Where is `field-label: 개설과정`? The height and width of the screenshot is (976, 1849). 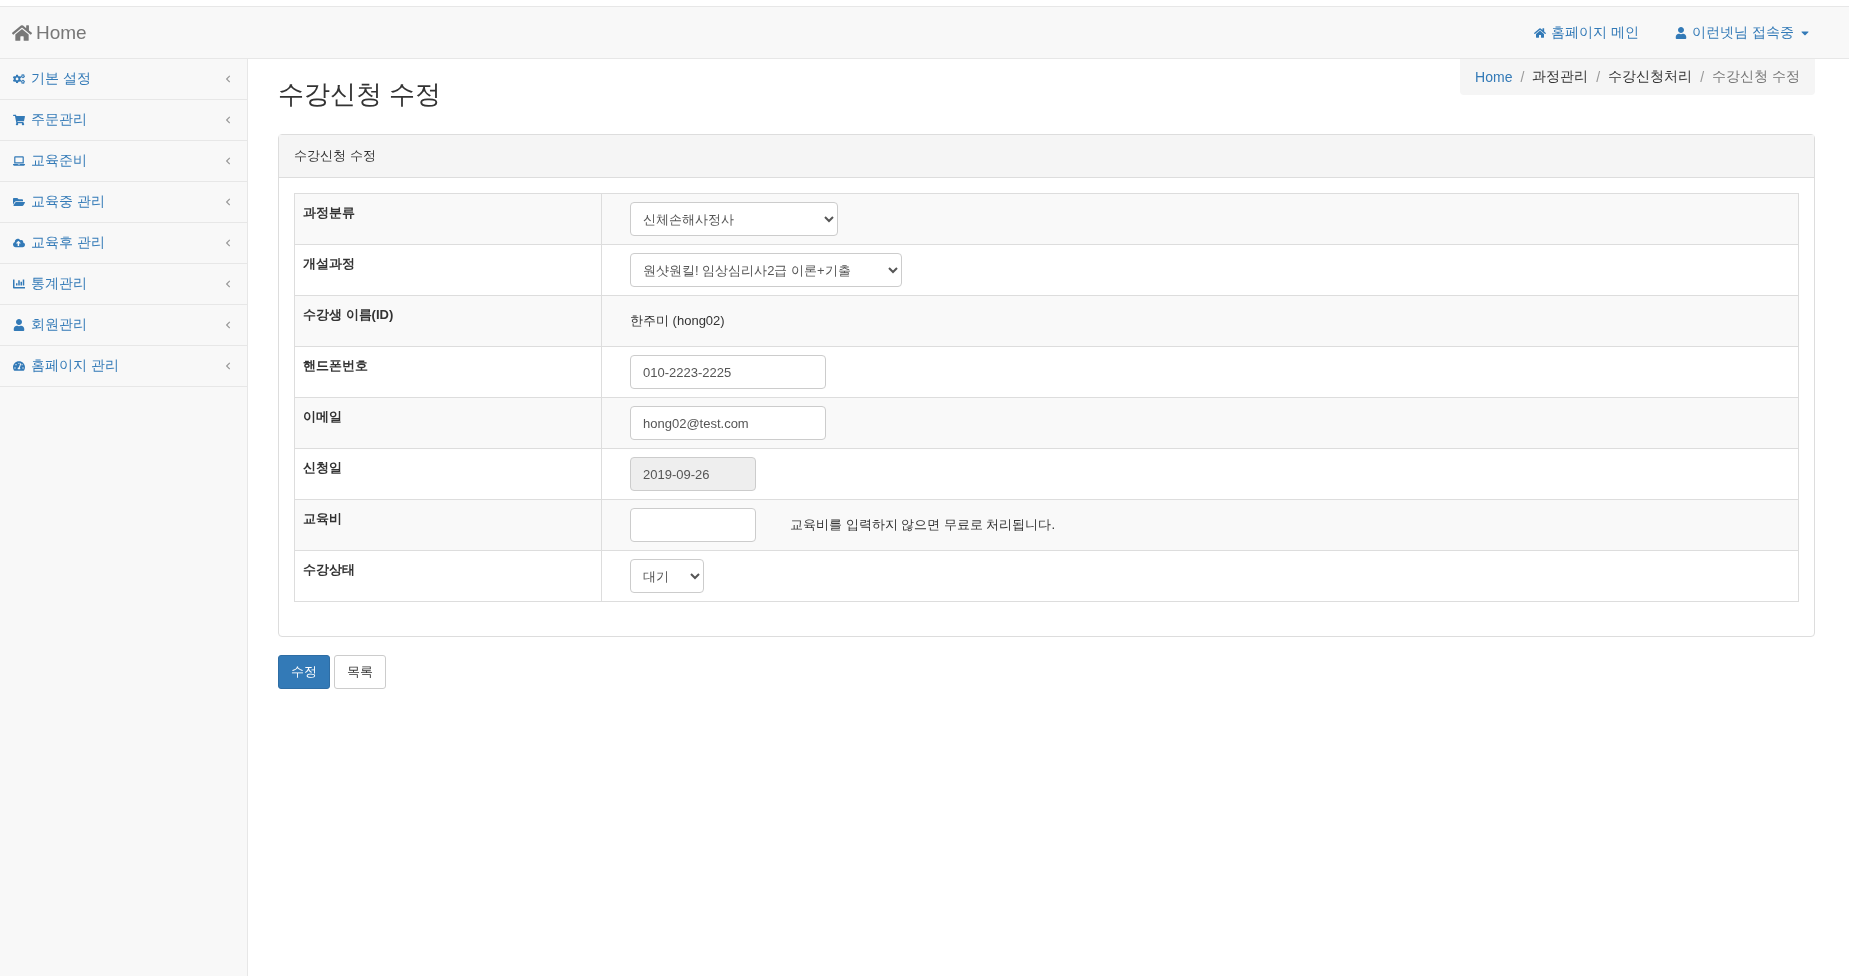 field-label: 개설과정 is located at coordinates (448, 270).